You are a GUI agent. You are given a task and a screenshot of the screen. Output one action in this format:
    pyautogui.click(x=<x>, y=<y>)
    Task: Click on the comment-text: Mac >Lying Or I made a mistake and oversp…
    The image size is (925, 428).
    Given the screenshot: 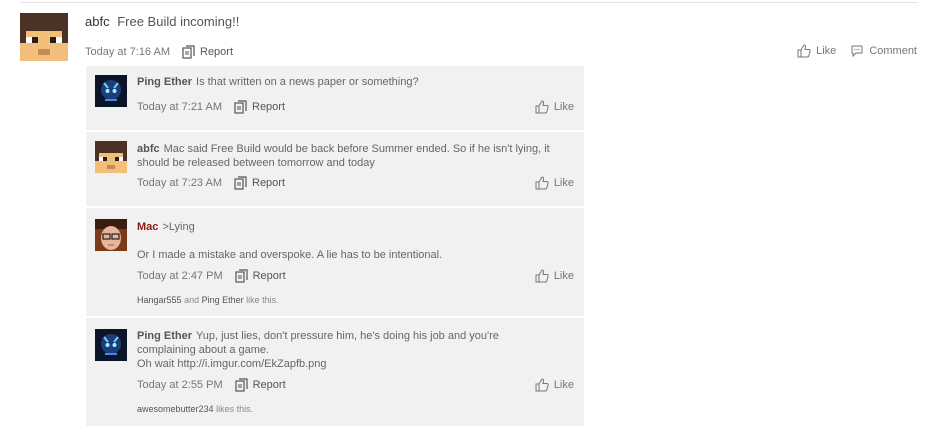 What is the action you would take?
    pyautogui.click(x=355, y=241)
    